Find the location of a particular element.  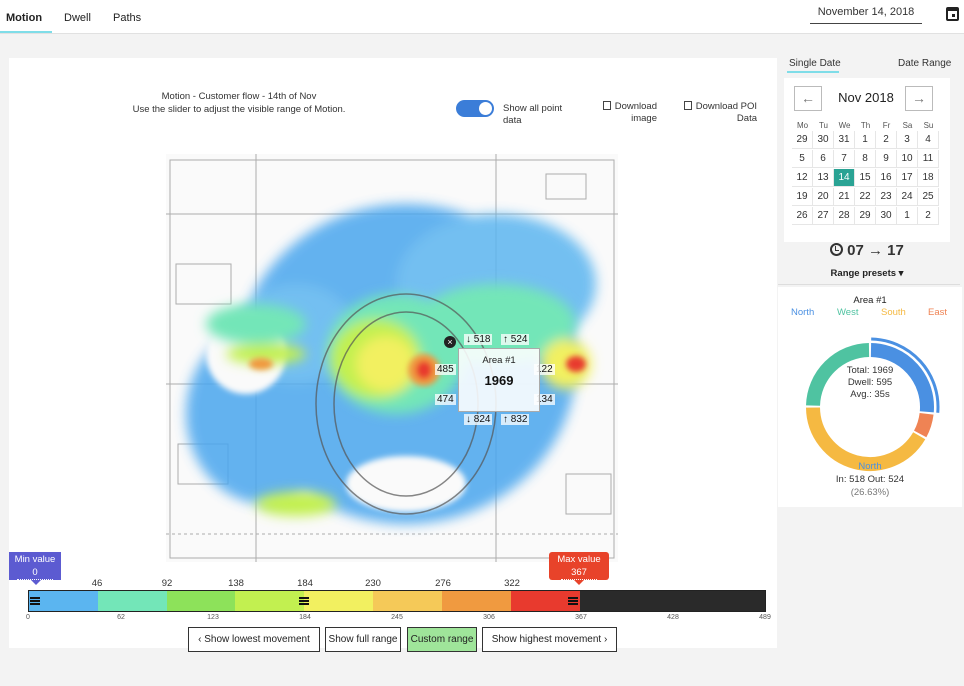

calendar-day: 20 is located at coordinates (823, 197).